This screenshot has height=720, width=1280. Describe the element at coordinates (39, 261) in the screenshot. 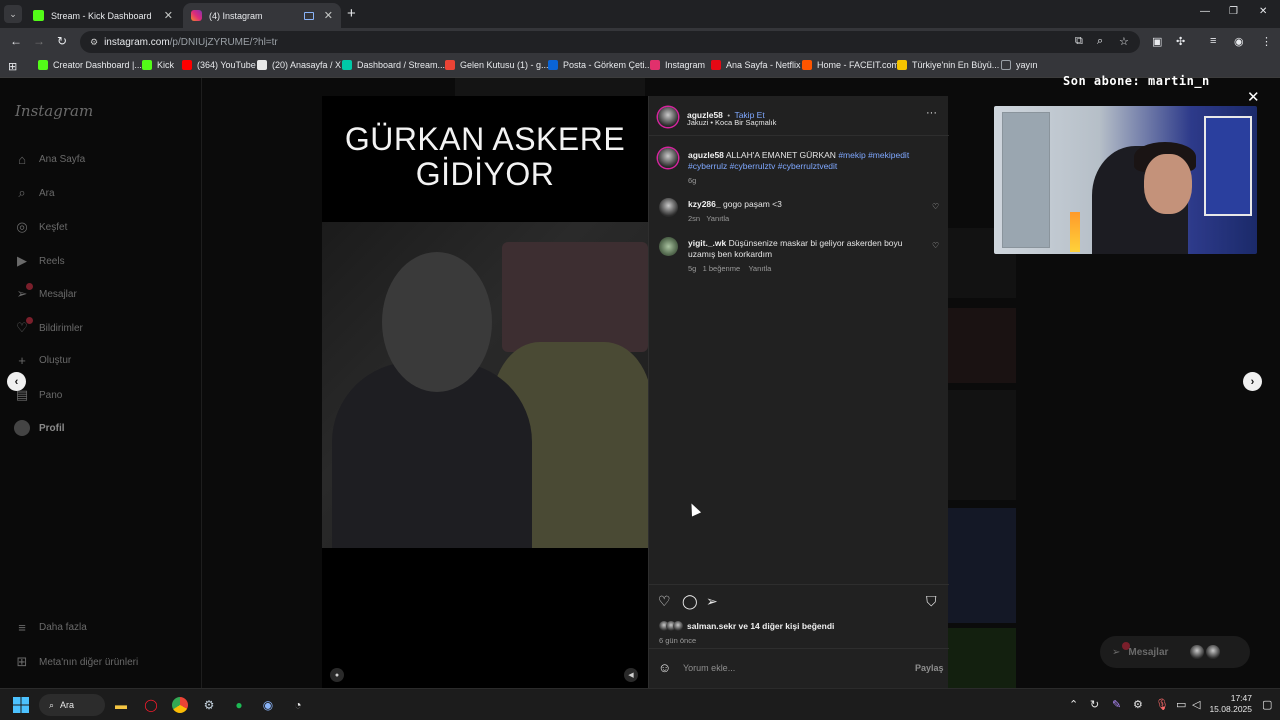

I see `sidebar-item-reels: ▶ Reels` at that location.